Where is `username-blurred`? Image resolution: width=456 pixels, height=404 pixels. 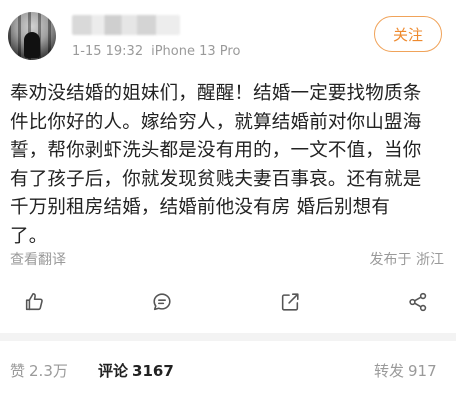 username-blurred is located at coordinates (126, 25).